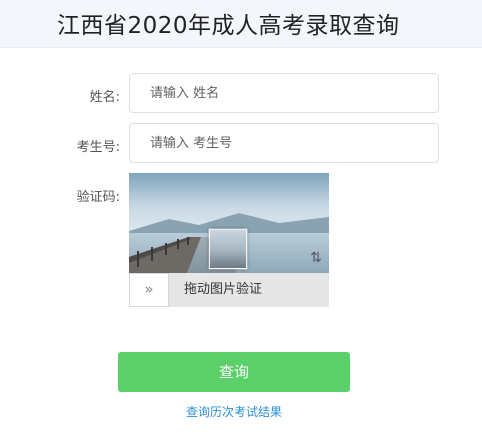 The height and width of the screenshot is (433, 482). I want to click on captcha-label: 验证码:, so click(98, 197).